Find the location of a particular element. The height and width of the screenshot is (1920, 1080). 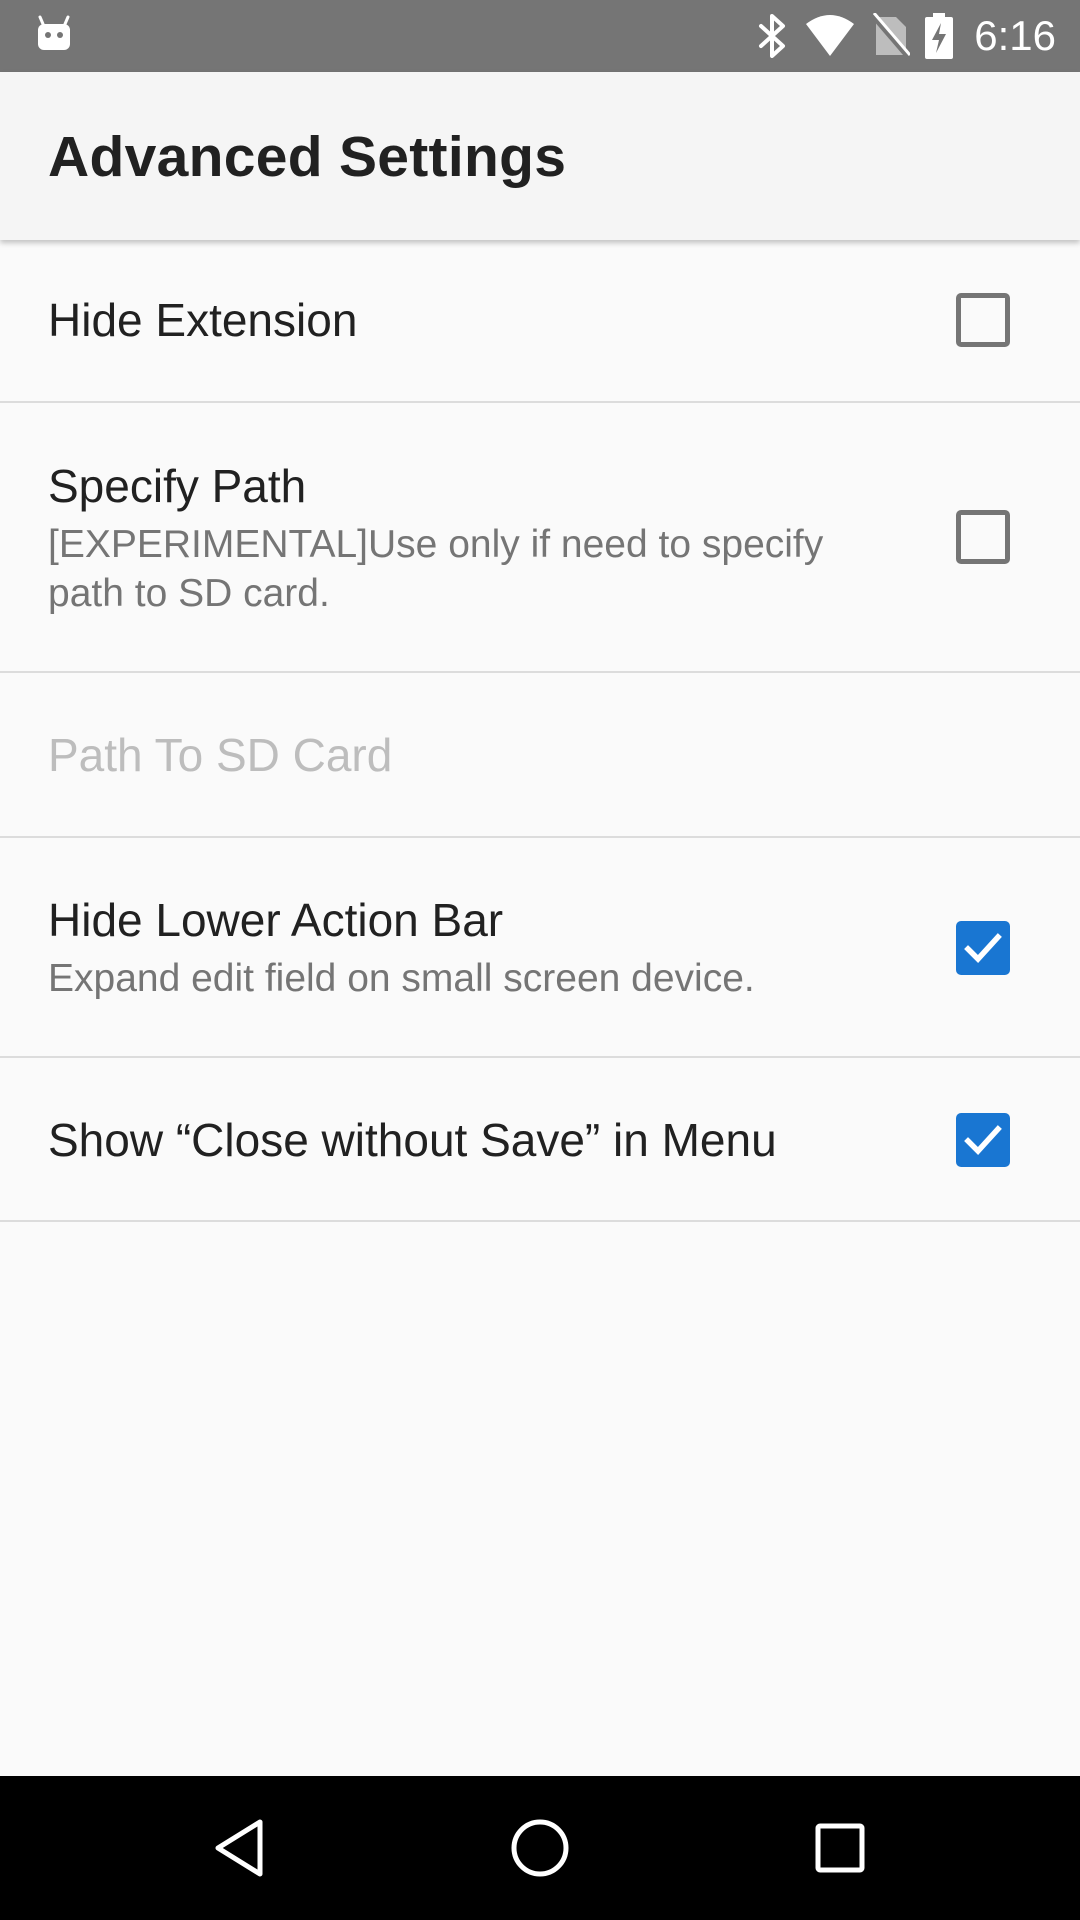

no-sim-icon is located at coordinates (890, 36).